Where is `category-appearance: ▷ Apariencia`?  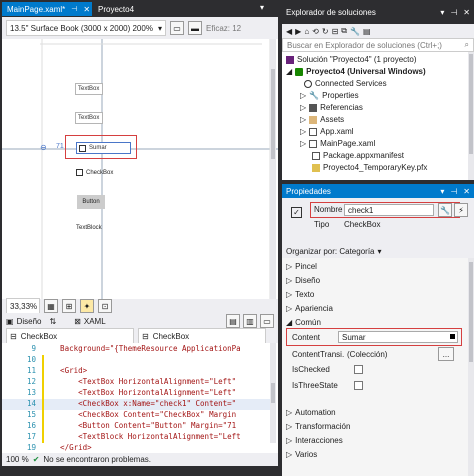
category-appearance: ▷ Apariencia is located at coordinates (375, 308).